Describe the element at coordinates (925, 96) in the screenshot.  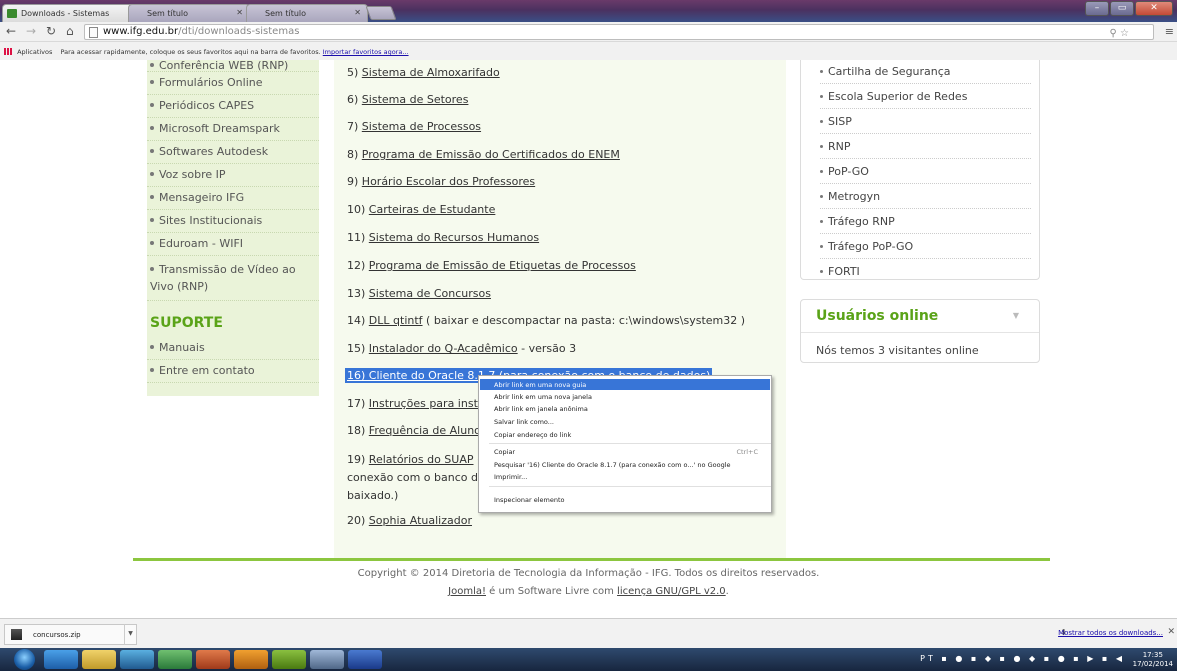
I see `sidebar-item-esr: Escola Superior de Redes` at that location.